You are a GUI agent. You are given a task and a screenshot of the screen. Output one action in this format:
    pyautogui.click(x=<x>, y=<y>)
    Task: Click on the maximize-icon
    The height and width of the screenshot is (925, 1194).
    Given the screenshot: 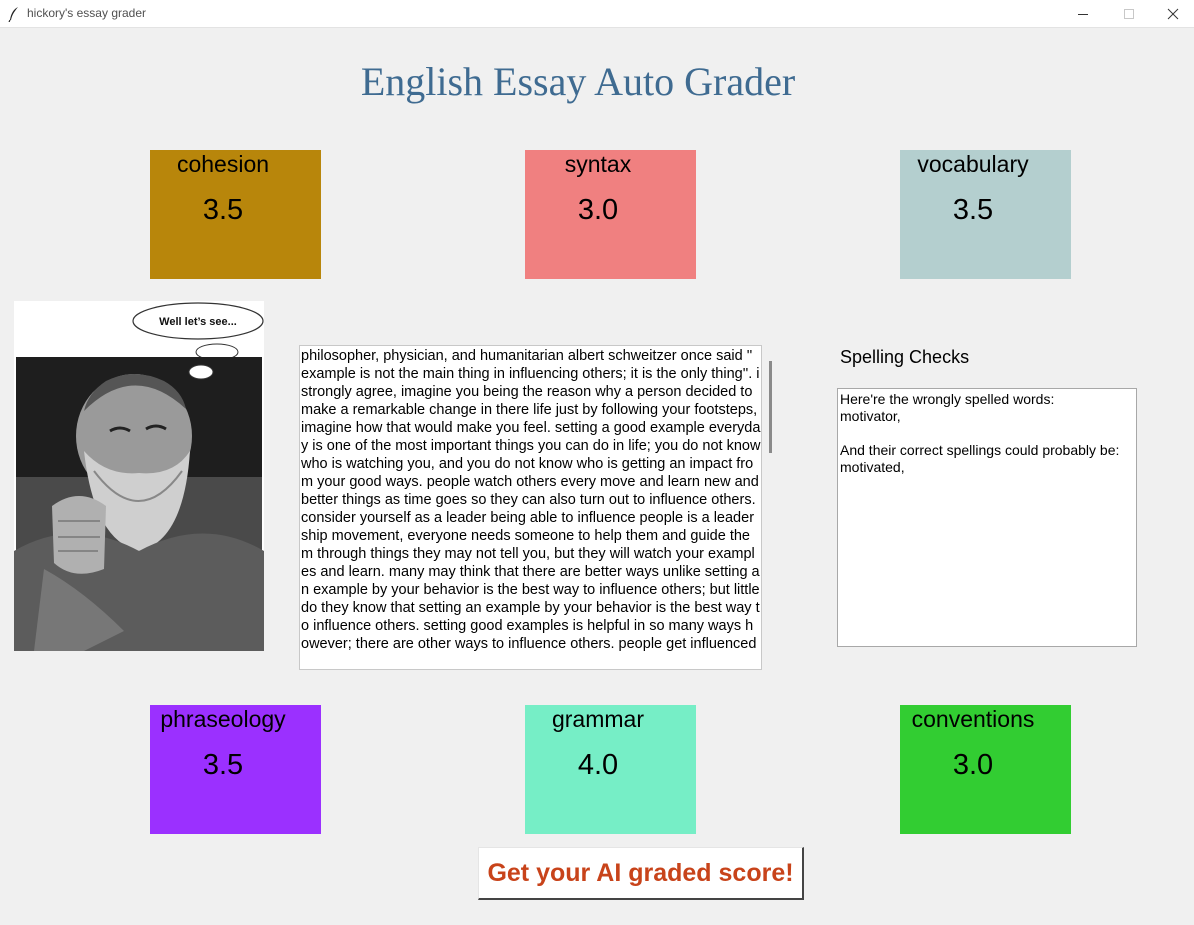 What is the action you would take?
    pyautogui.click(x=1129, y=14)
    